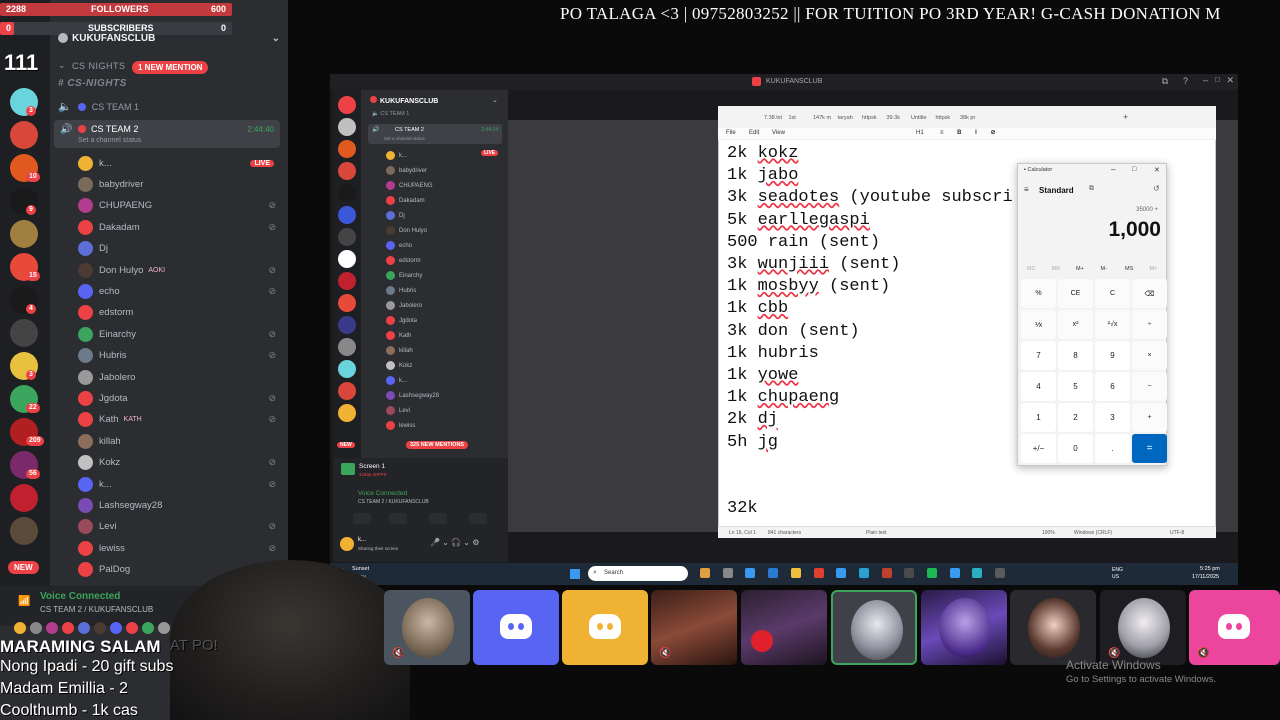 This screenshot has width=1280, height=720. I want to click on minimize-icon: –, so click(1205, 80).